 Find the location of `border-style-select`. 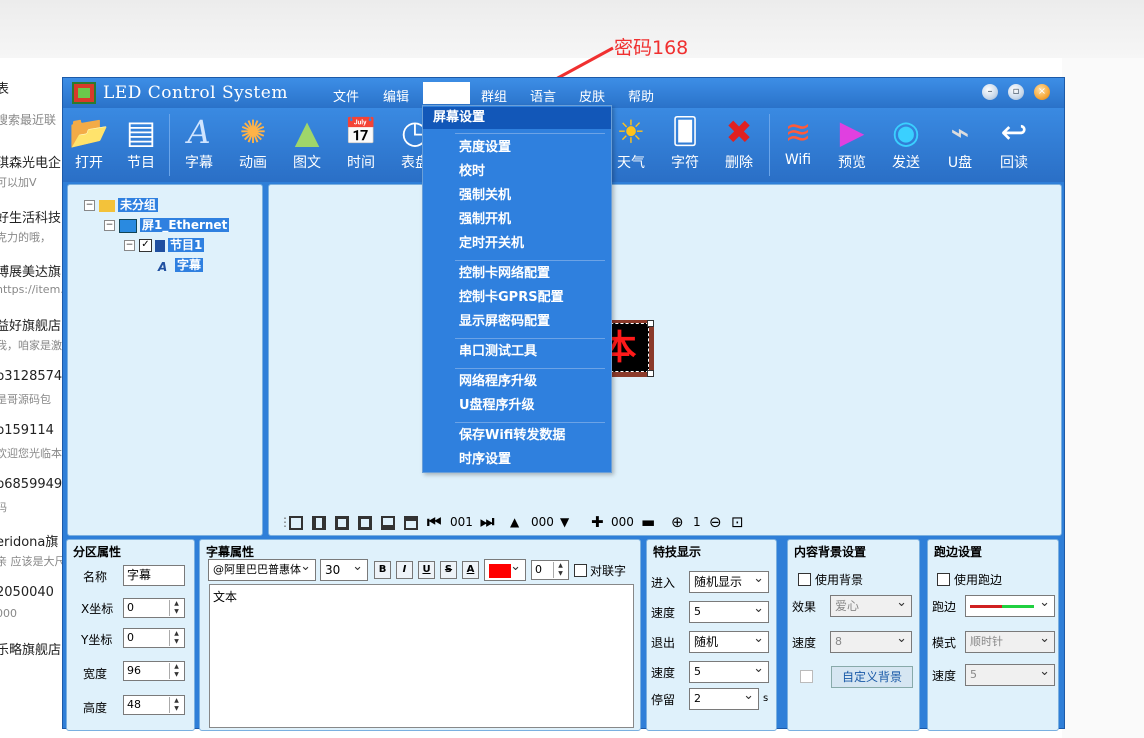

border-style-select is located at coordinates (1010, 605).